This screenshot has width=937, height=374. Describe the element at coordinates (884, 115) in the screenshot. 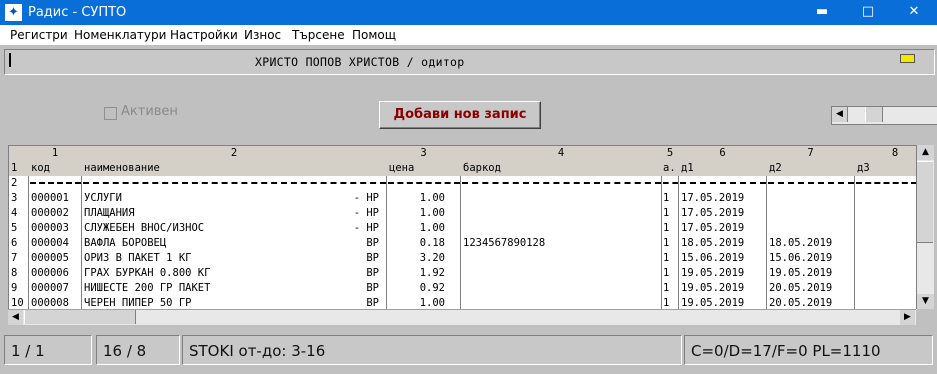

I see `top-horizontal-scrollbar: ◀` at that location.